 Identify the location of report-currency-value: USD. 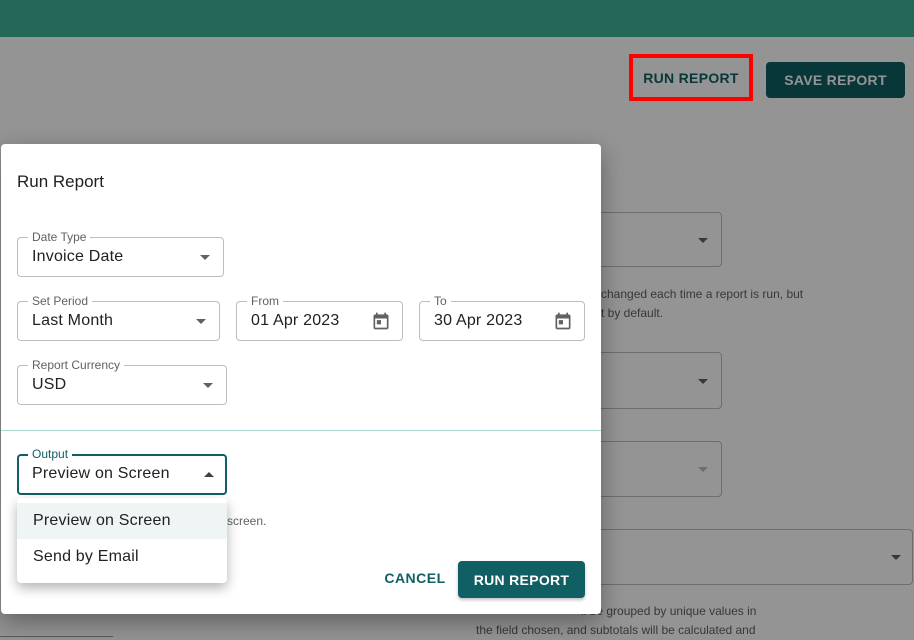
(49, 384).